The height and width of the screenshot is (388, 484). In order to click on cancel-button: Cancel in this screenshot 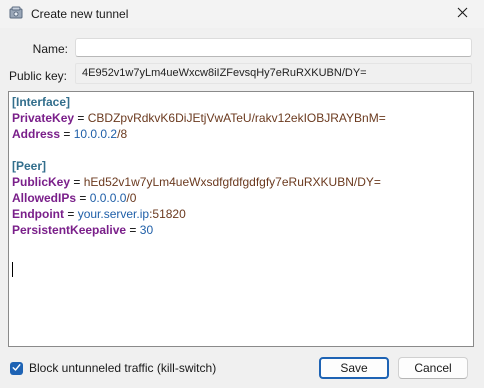, I will do `click(433, 368)`.